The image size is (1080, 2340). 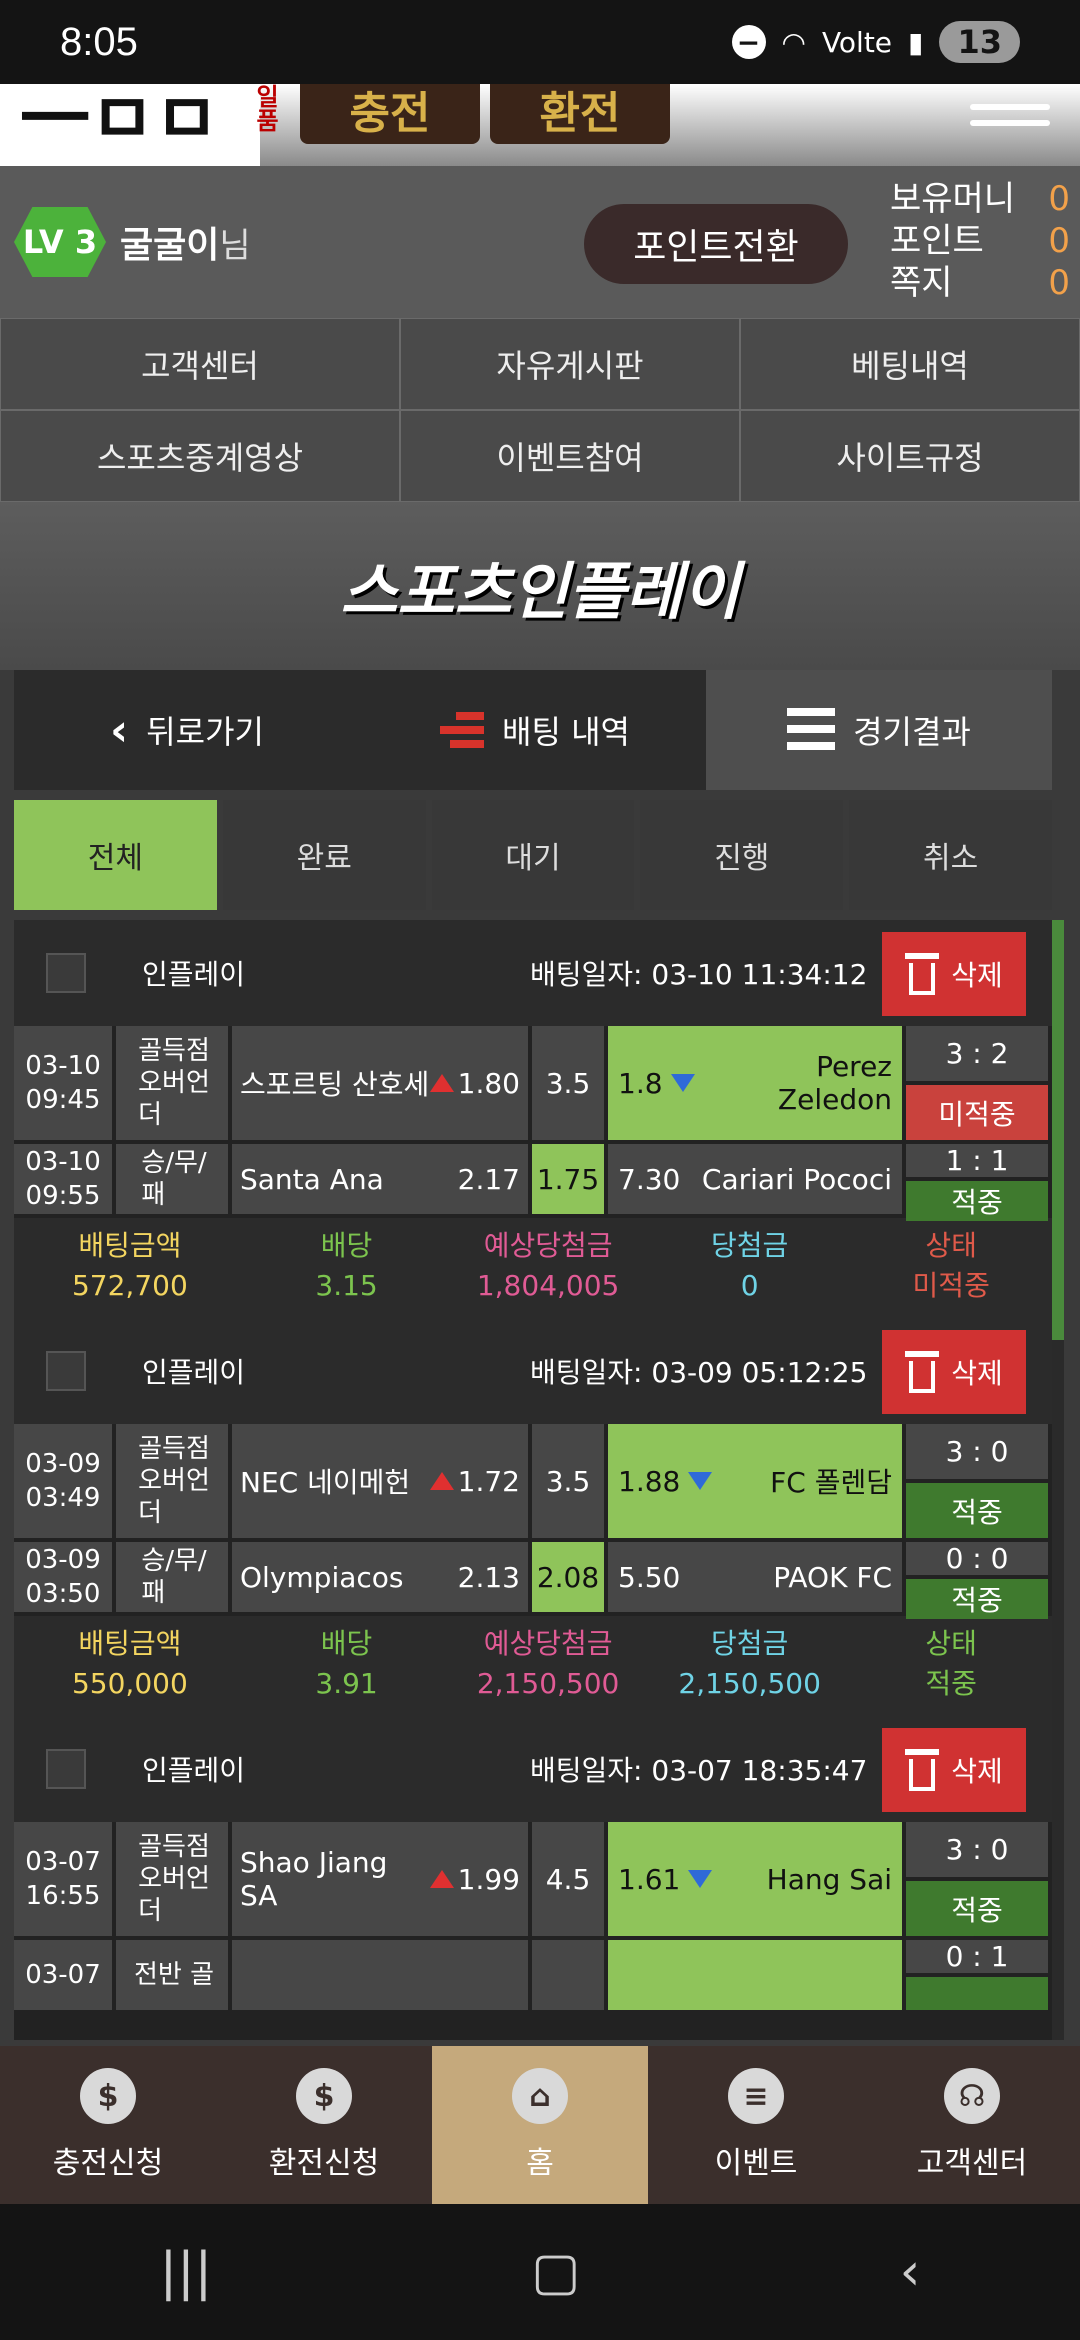 I want to click on coins-icon: $, so click(x=108, y=2096).